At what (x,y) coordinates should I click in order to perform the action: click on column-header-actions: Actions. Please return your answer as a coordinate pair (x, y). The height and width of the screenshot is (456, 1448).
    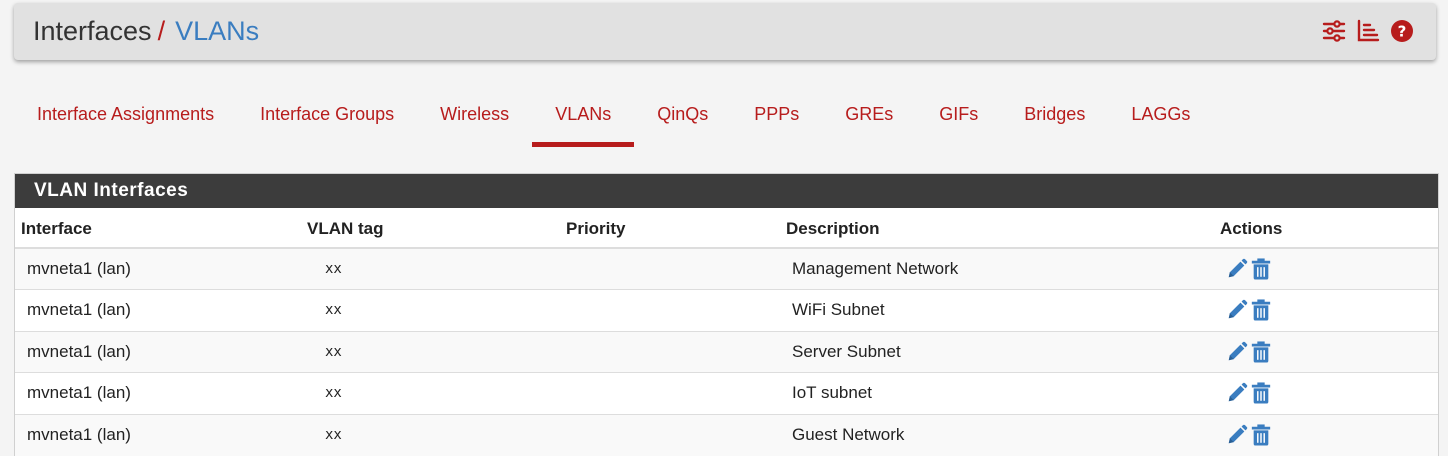
    Looking at the image, I should click on (1326, 228).